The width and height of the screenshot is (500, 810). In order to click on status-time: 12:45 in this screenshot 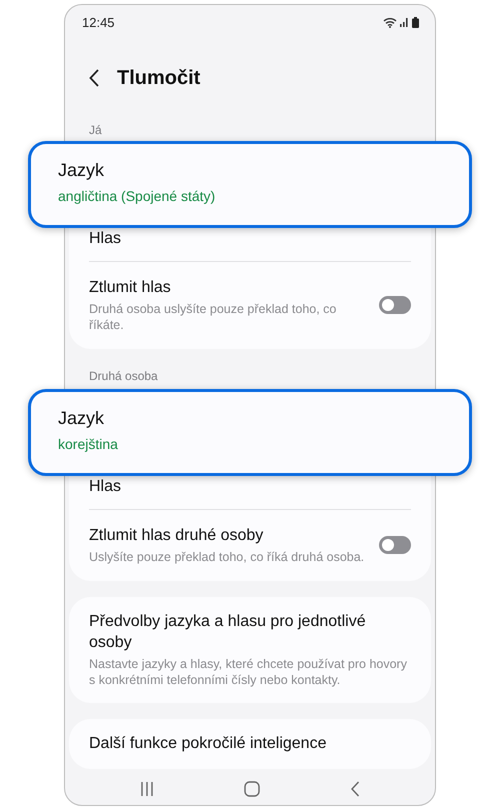, I will do `click(98, 22)`.